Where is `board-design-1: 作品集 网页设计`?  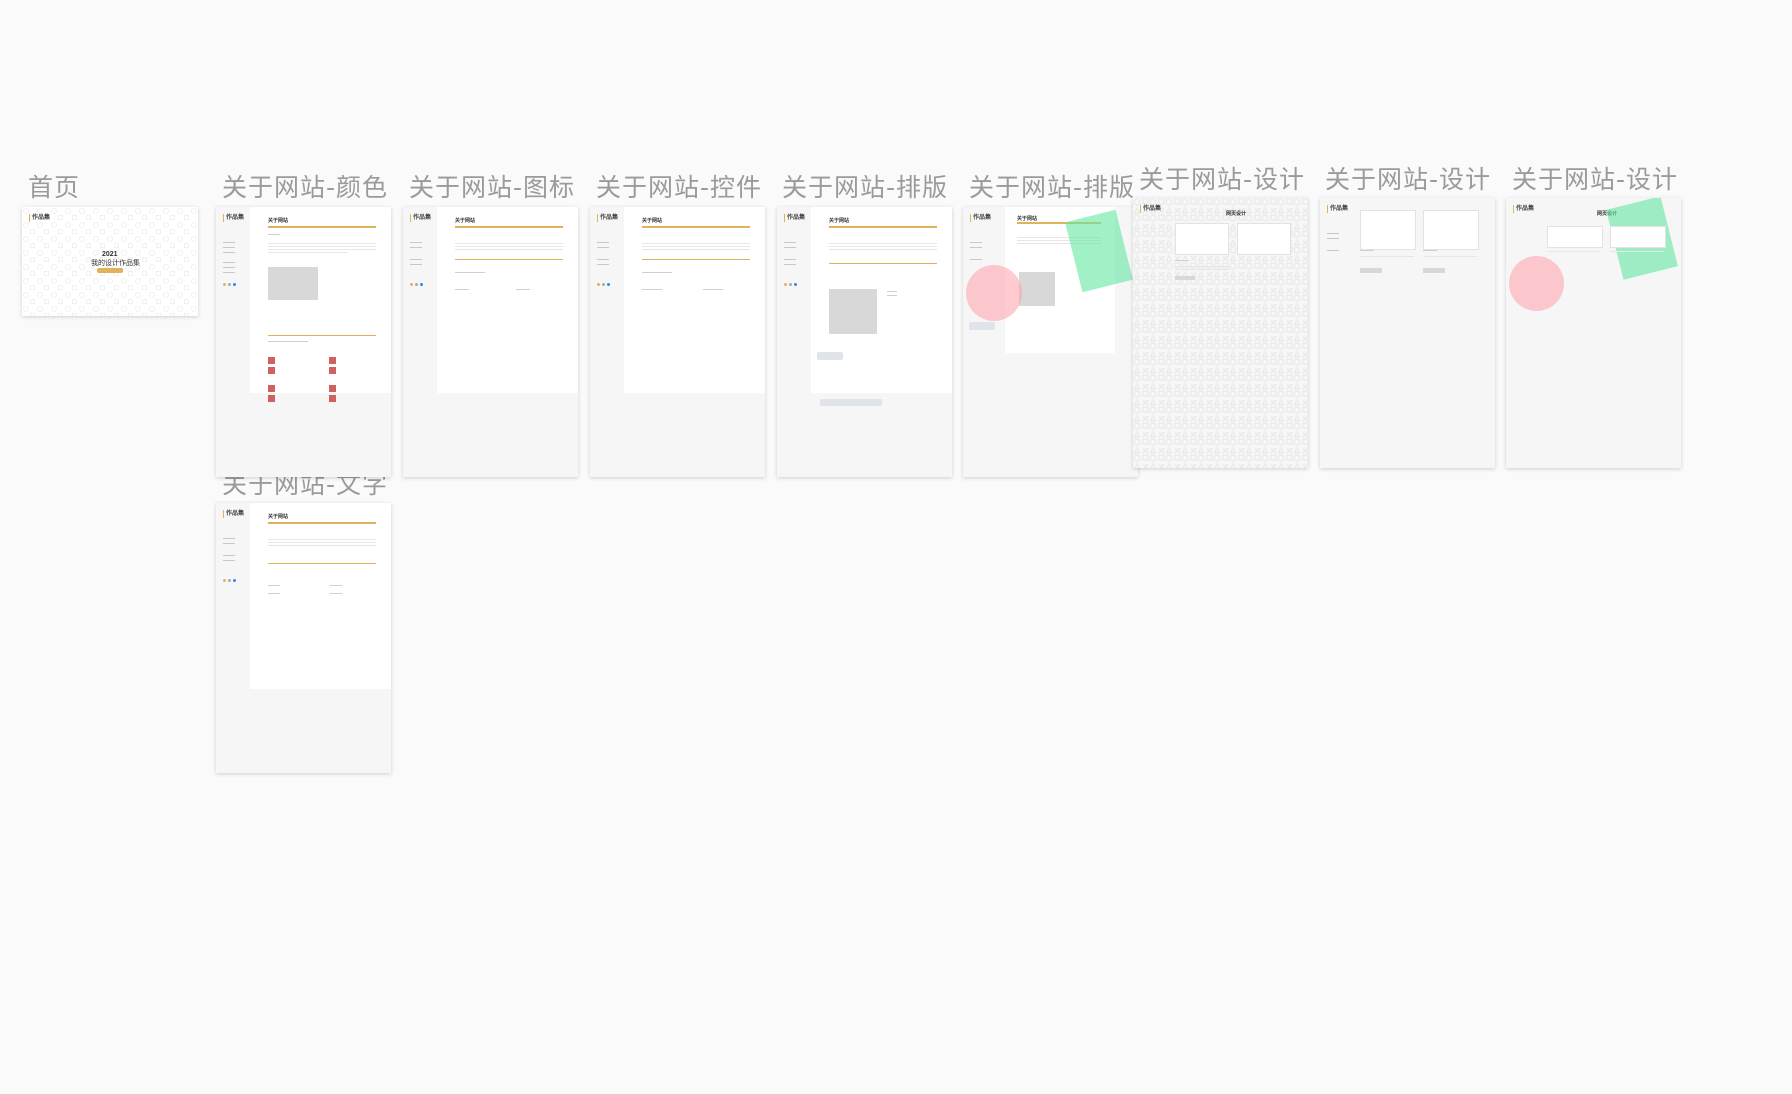
board-design-1: 作品集 网页设计 is located at coordinates (1220, 333).